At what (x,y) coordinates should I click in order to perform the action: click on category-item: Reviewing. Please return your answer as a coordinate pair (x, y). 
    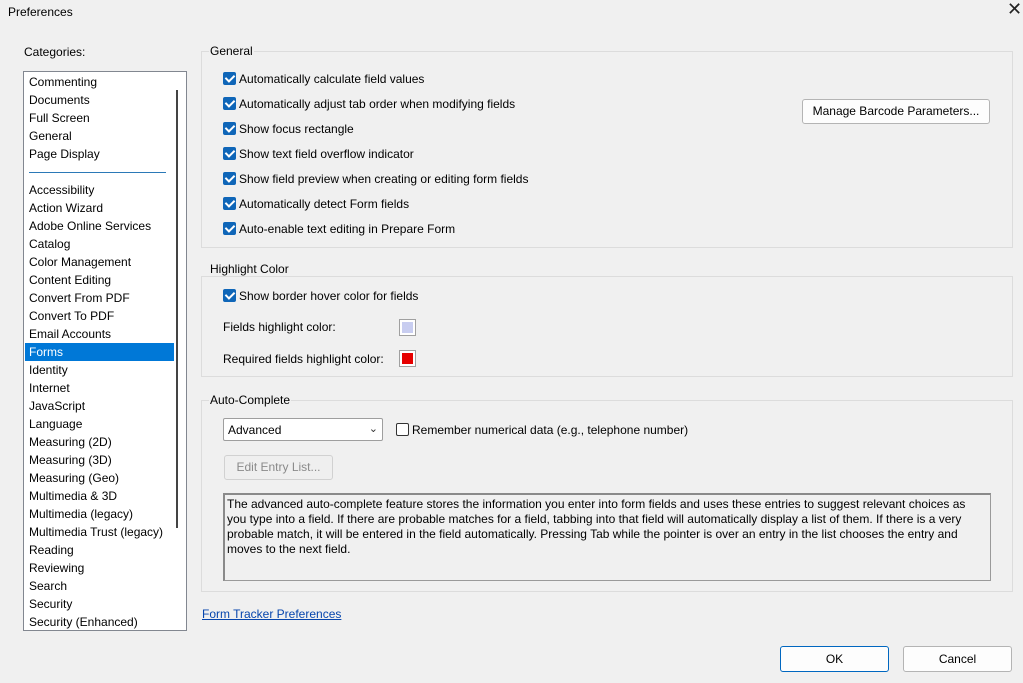
    Looking at the image, I should click on (99, 568).